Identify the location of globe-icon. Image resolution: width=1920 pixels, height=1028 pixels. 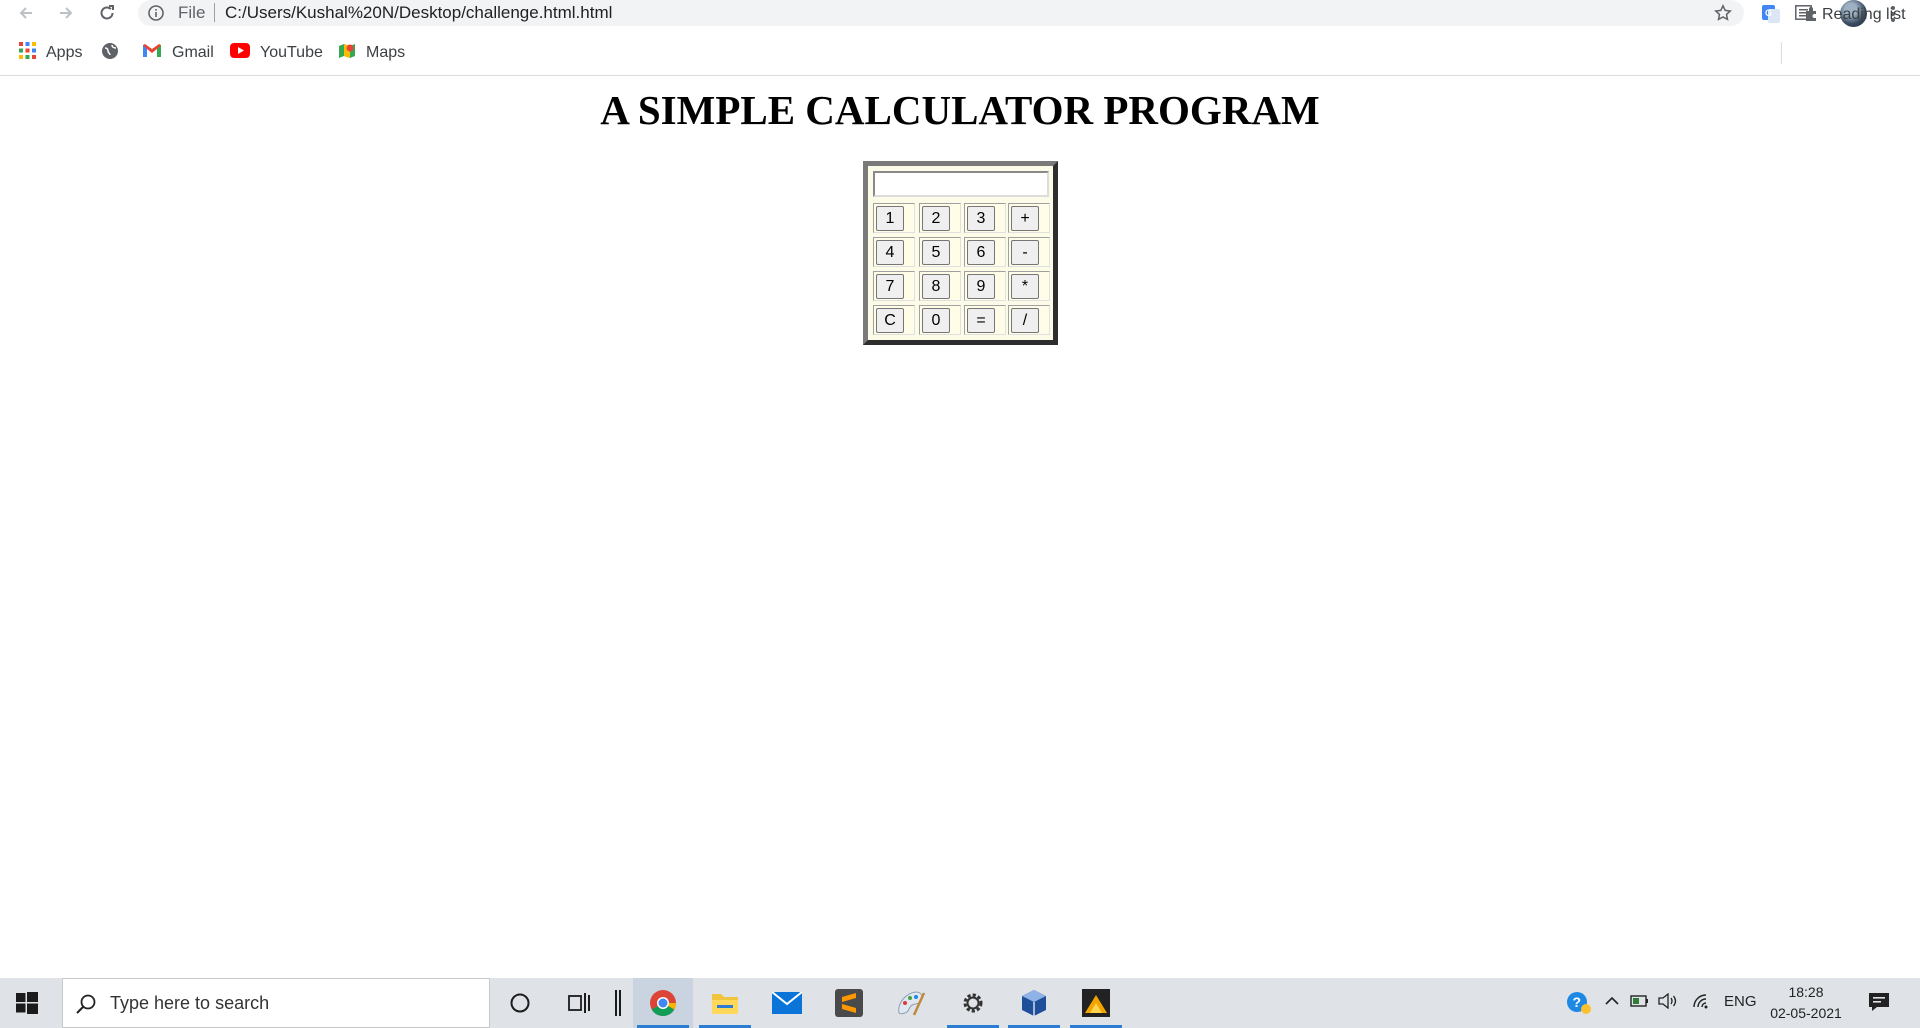
(110, 53).